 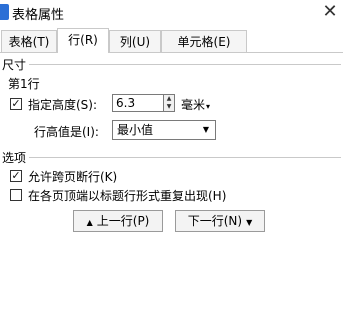 What do you see at coordinates (4, 12) in the screenshot?
I see `app-icon` at bounding box center [4, 12].